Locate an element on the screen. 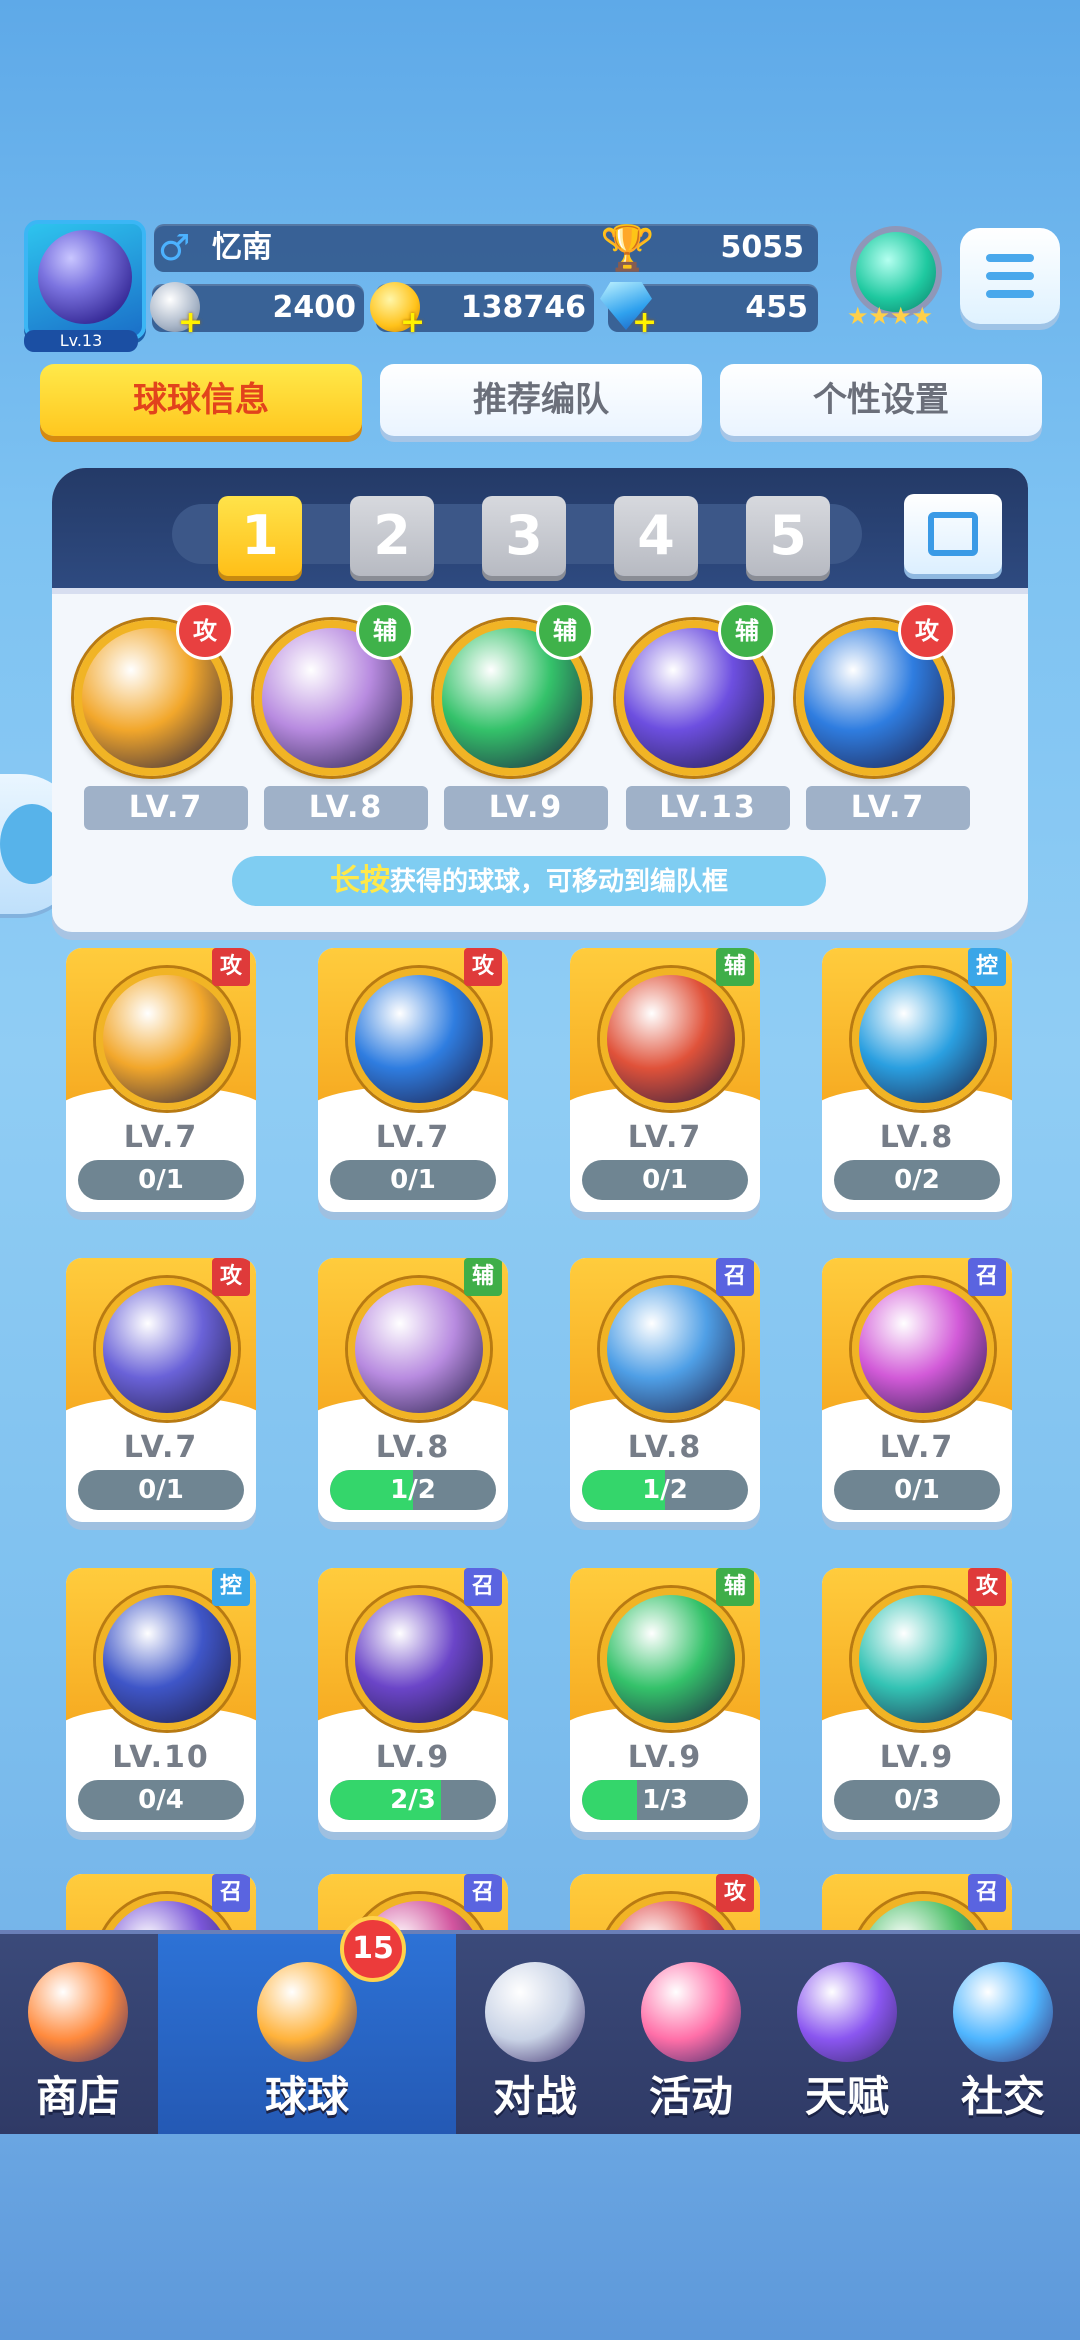 This screenshot has width=1080, height=2340. team-slot-4: 4 is located at coordinates (656, 536).